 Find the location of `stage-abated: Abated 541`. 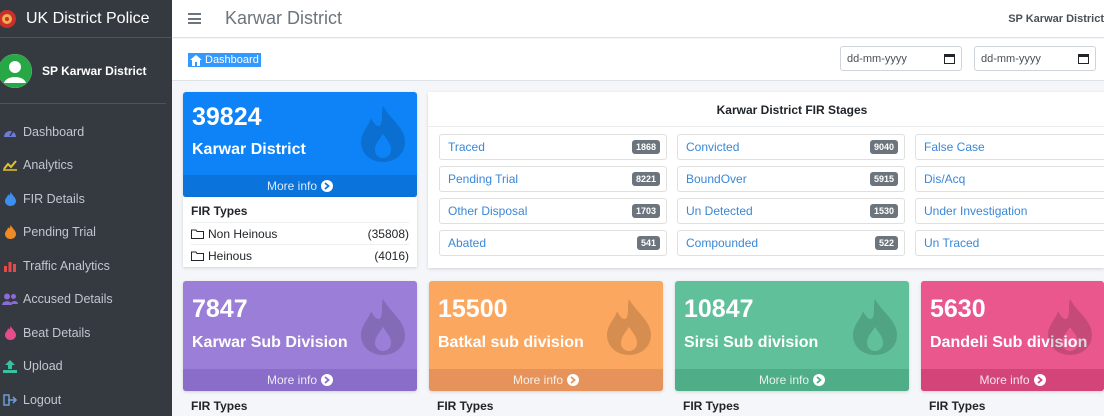

stage-abated: Abated 541 is located at coordinates (553, 243).